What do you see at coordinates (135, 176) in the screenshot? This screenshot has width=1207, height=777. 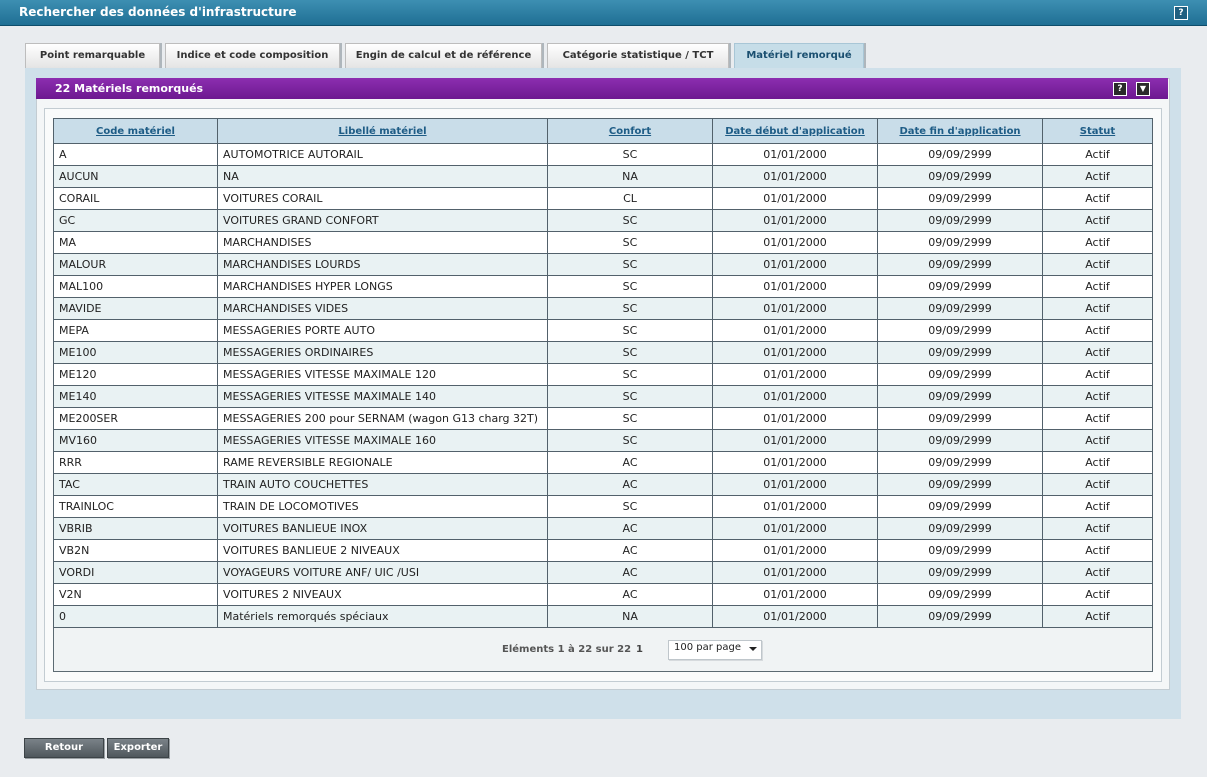 I see `cell-code: AUCUN` at bounding box center [135, 176].